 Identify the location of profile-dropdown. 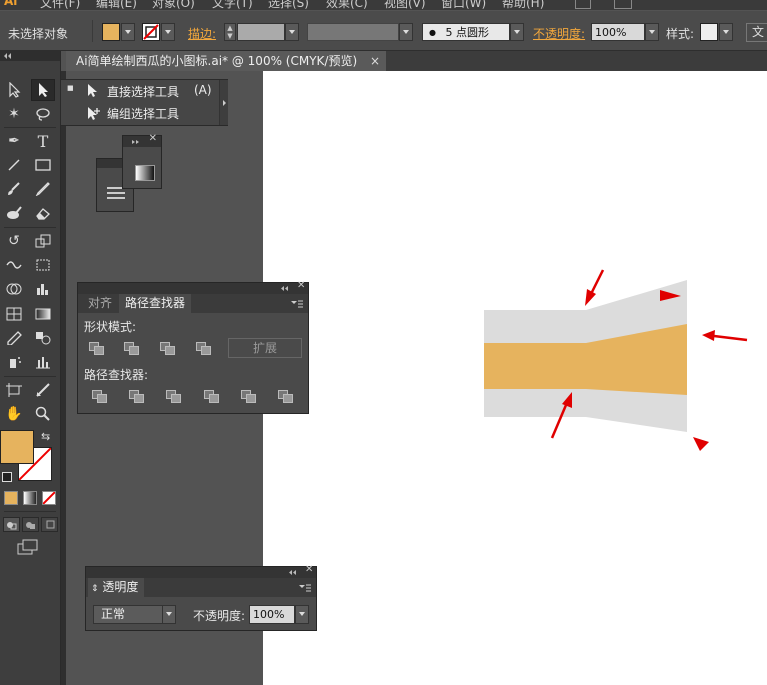
(406, 32).